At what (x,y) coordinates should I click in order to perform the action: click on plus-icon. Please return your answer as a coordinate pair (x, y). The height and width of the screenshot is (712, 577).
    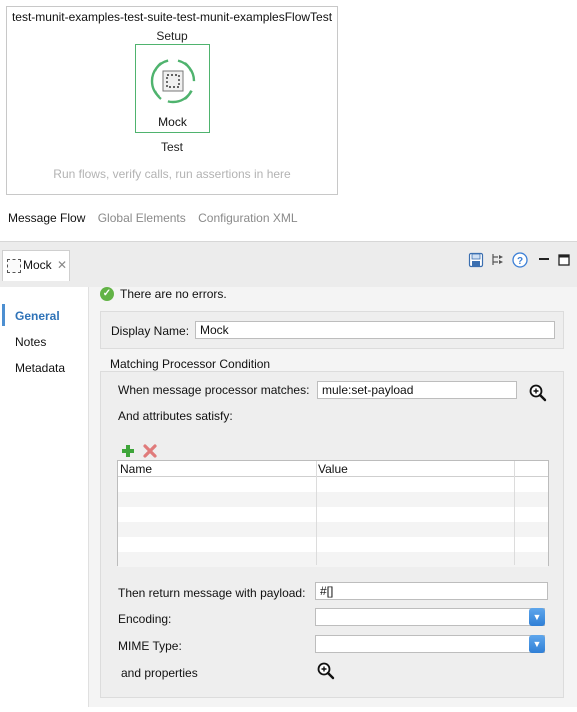
    Looking at the image, I should click on (128, 451).